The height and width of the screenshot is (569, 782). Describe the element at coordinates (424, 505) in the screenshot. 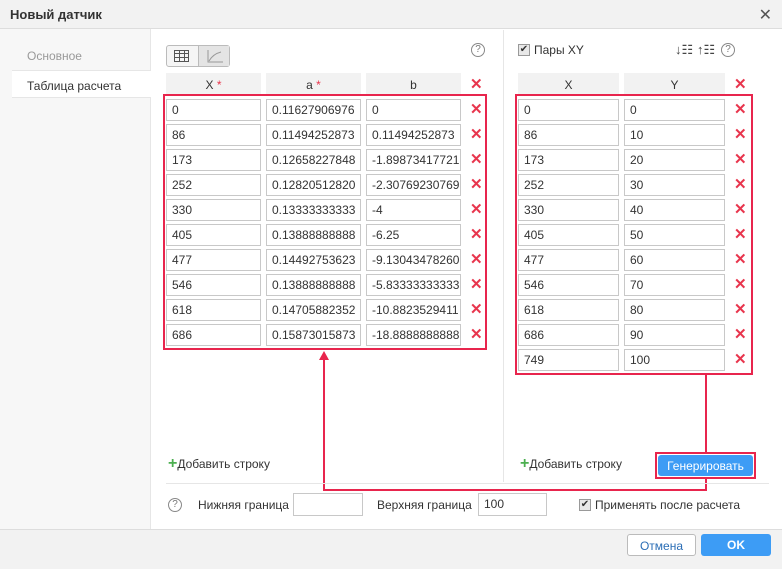

I see `upper-bound-label: Верхняя граница` at that location.